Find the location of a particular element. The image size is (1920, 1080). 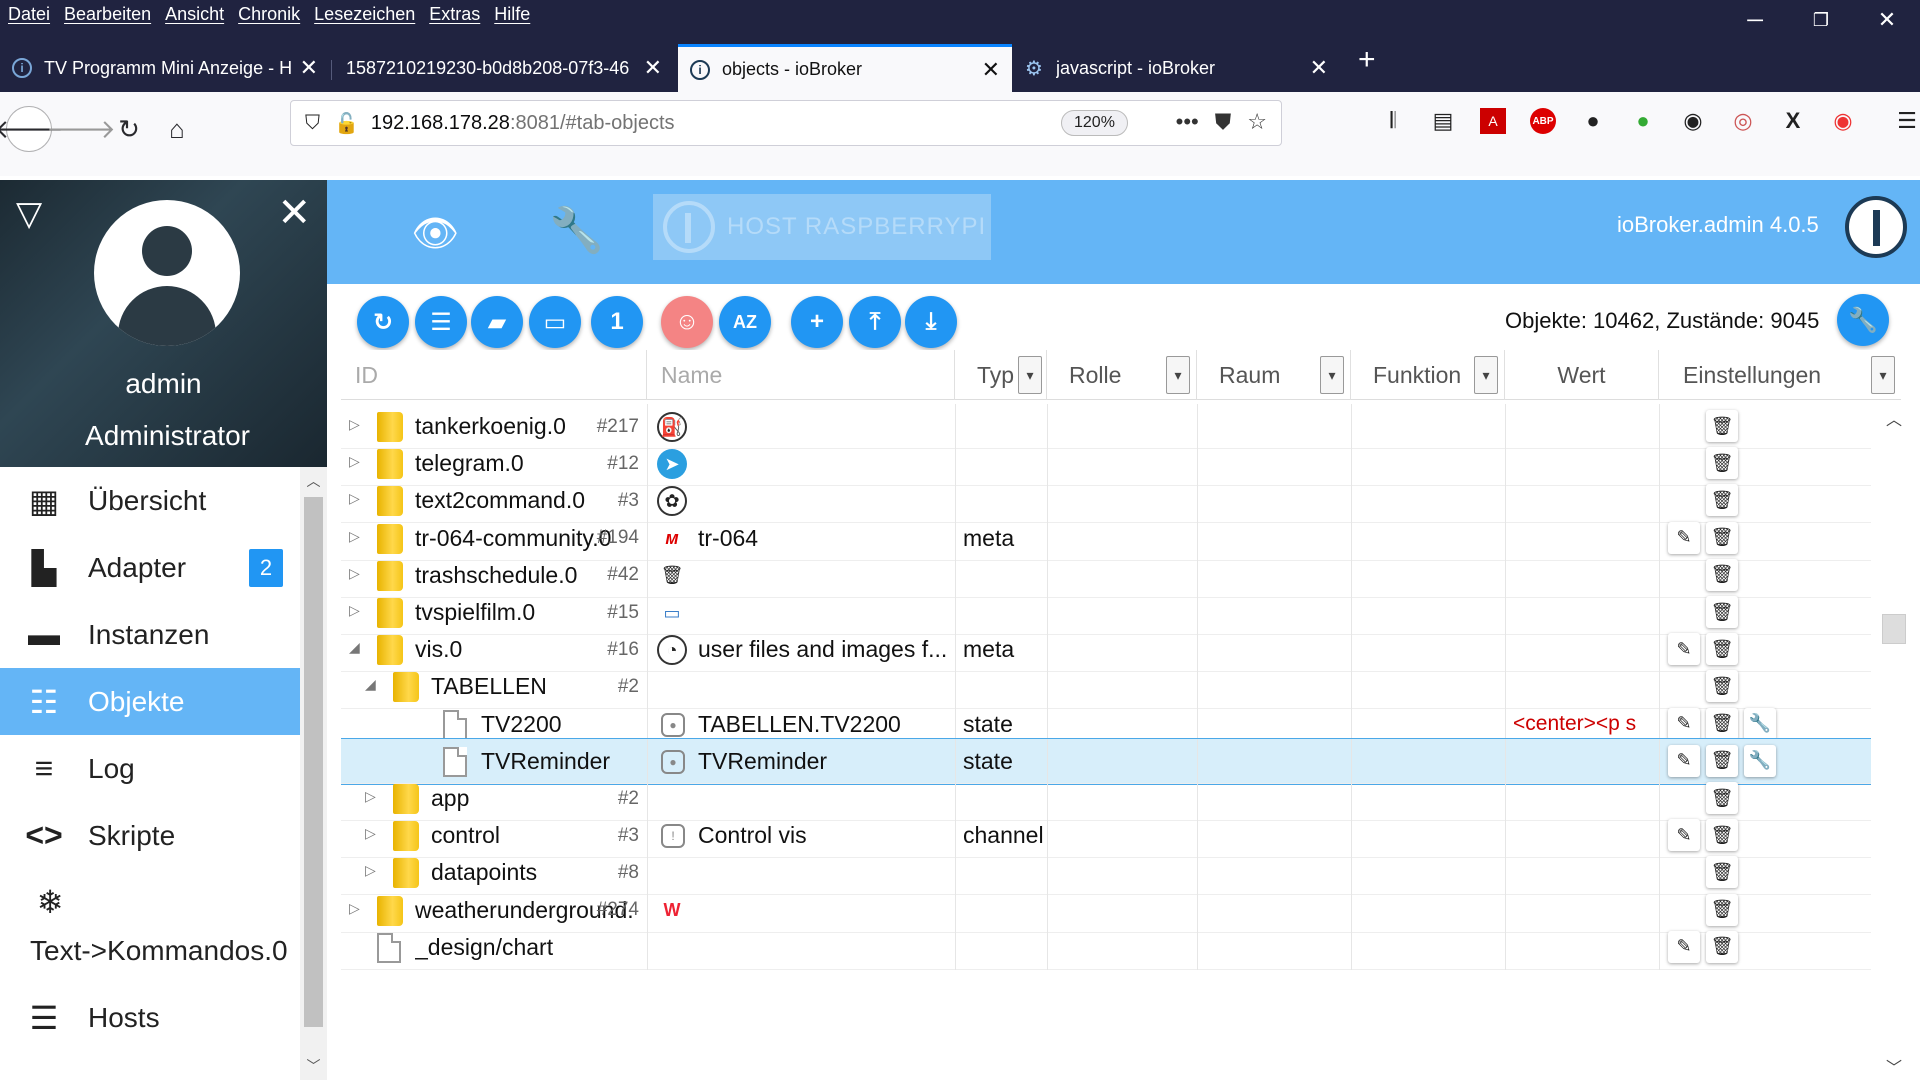

eye-icon: 👁 is located at coordinates (435, 234).